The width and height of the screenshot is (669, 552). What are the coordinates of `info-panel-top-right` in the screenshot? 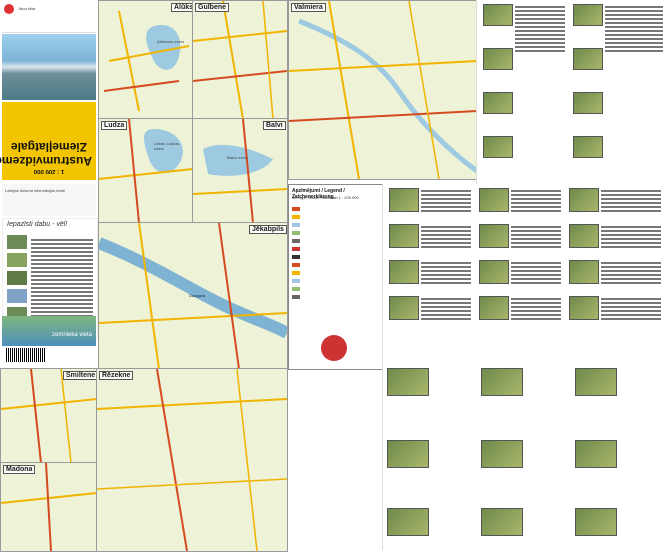 It's located at (572, 92).